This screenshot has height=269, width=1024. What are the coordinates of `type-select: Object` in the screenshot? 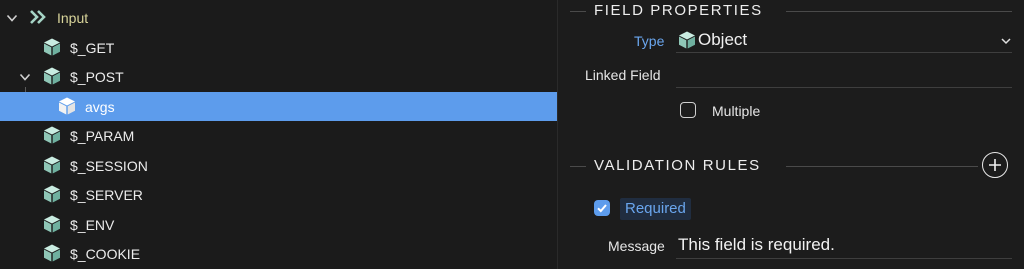 It's located at (844, 40).